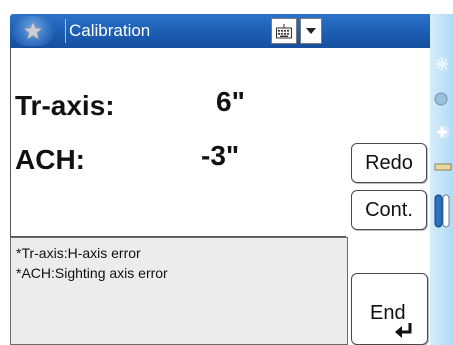  I want to click on start-button, so click(33, 31).